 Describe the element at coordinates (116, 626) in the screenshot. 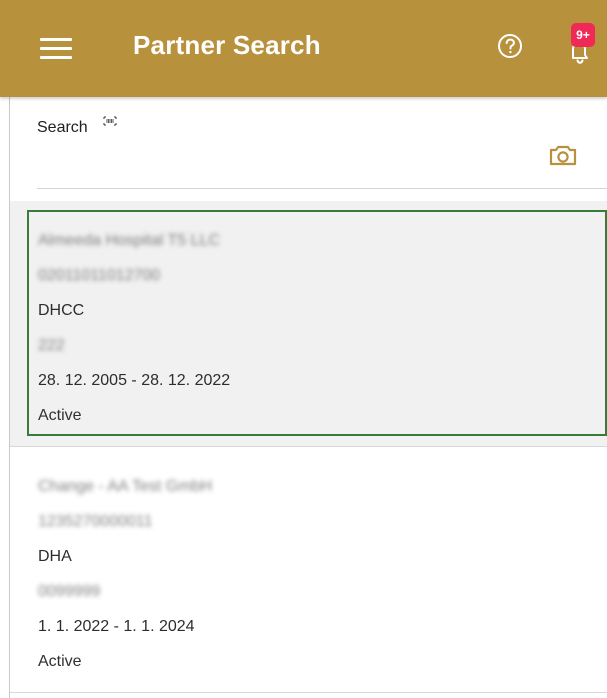

I see `partner-date-range: 1. 1. 2022 - 1. 1. 2024` at that location.